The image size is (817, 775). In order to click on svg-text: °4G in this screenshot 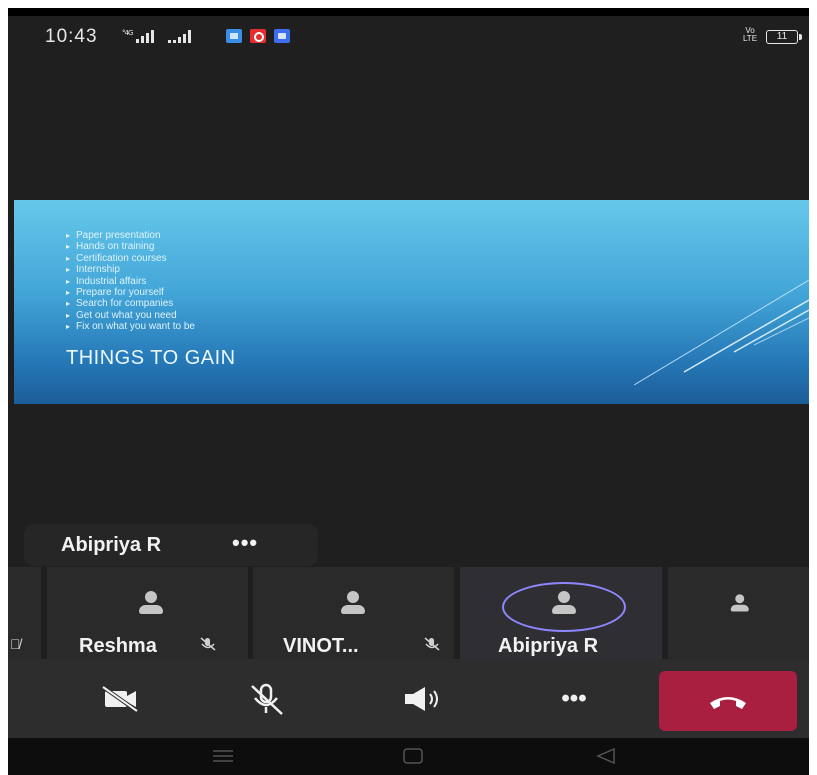, I will do `click(127, 33)`.